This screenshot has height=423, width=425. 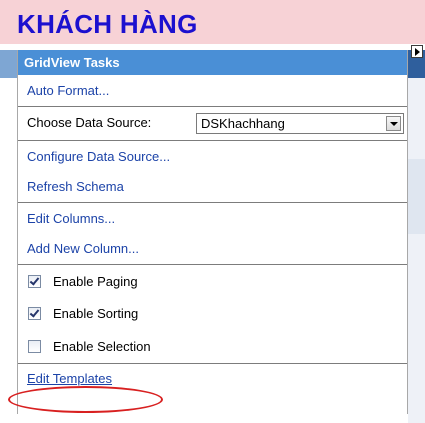 What do you see at coordinates (212, 62) in the screenshot?
I see `panel-title: GridView Tasks` at bounding box center [212, 62].